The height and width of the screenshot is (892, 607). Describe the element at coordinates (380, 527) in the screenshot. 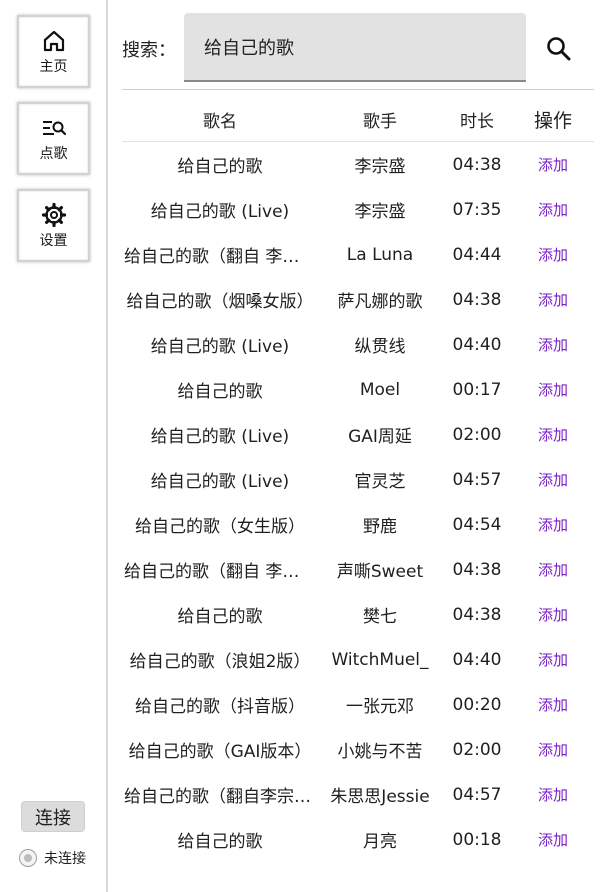

I see `artist-cell: 野鹿` at that location.